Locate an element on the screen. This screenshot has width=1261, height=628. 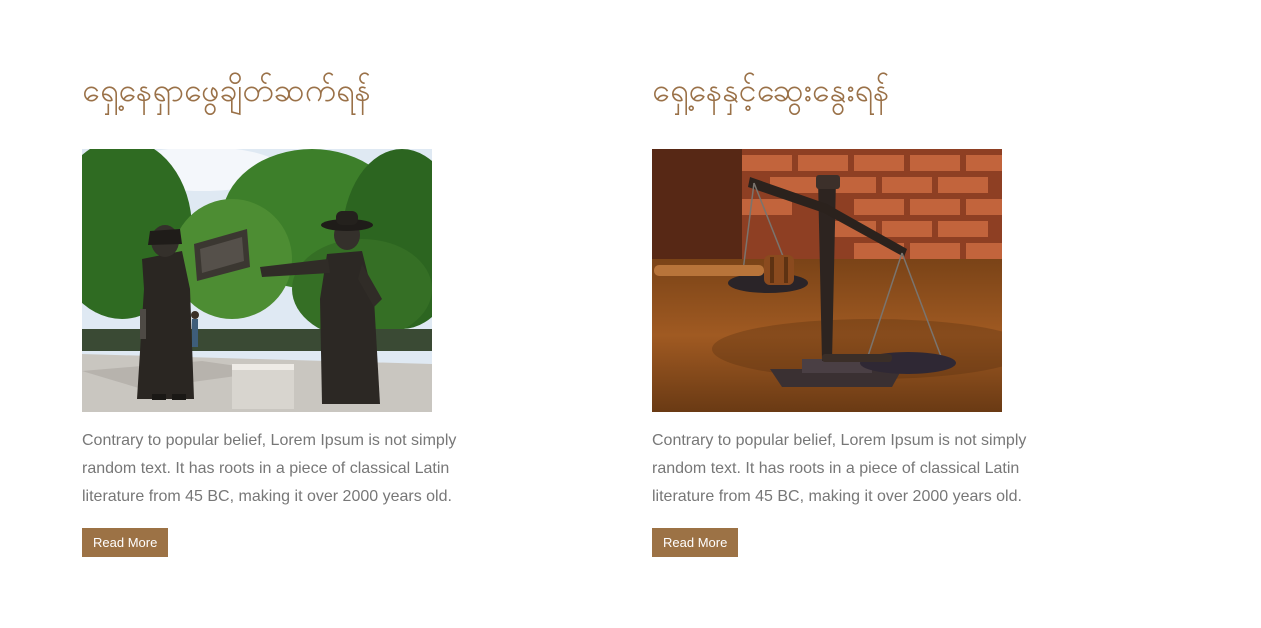
scales-of-justice-photo is located at coordinates (827, 280).